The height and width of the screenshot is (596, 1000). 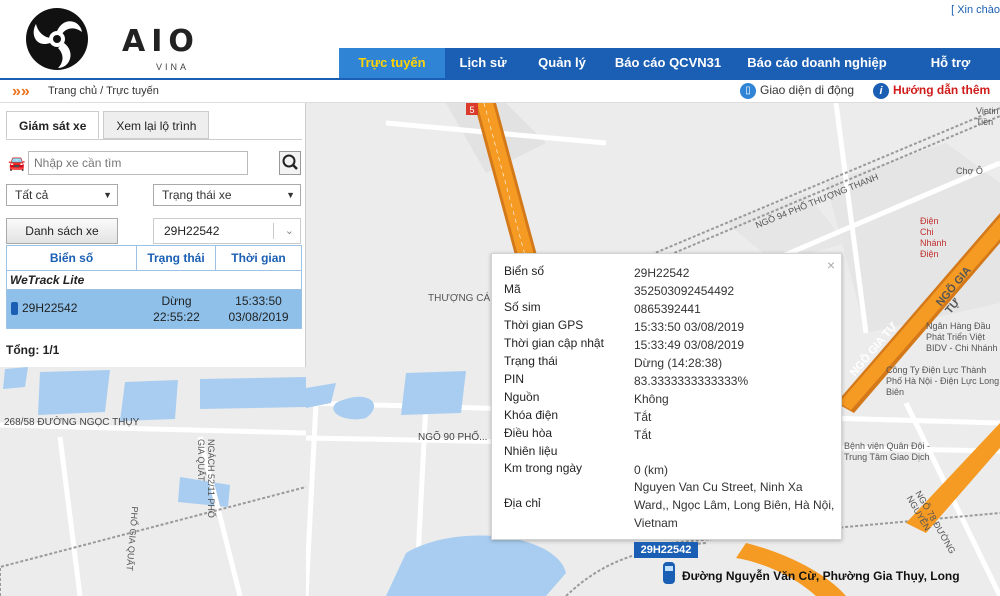 What do you see at coordinates (392, 63) in the screenshot?
I see `nav-online: Trực tuyến` at bounding box center [392, 63].